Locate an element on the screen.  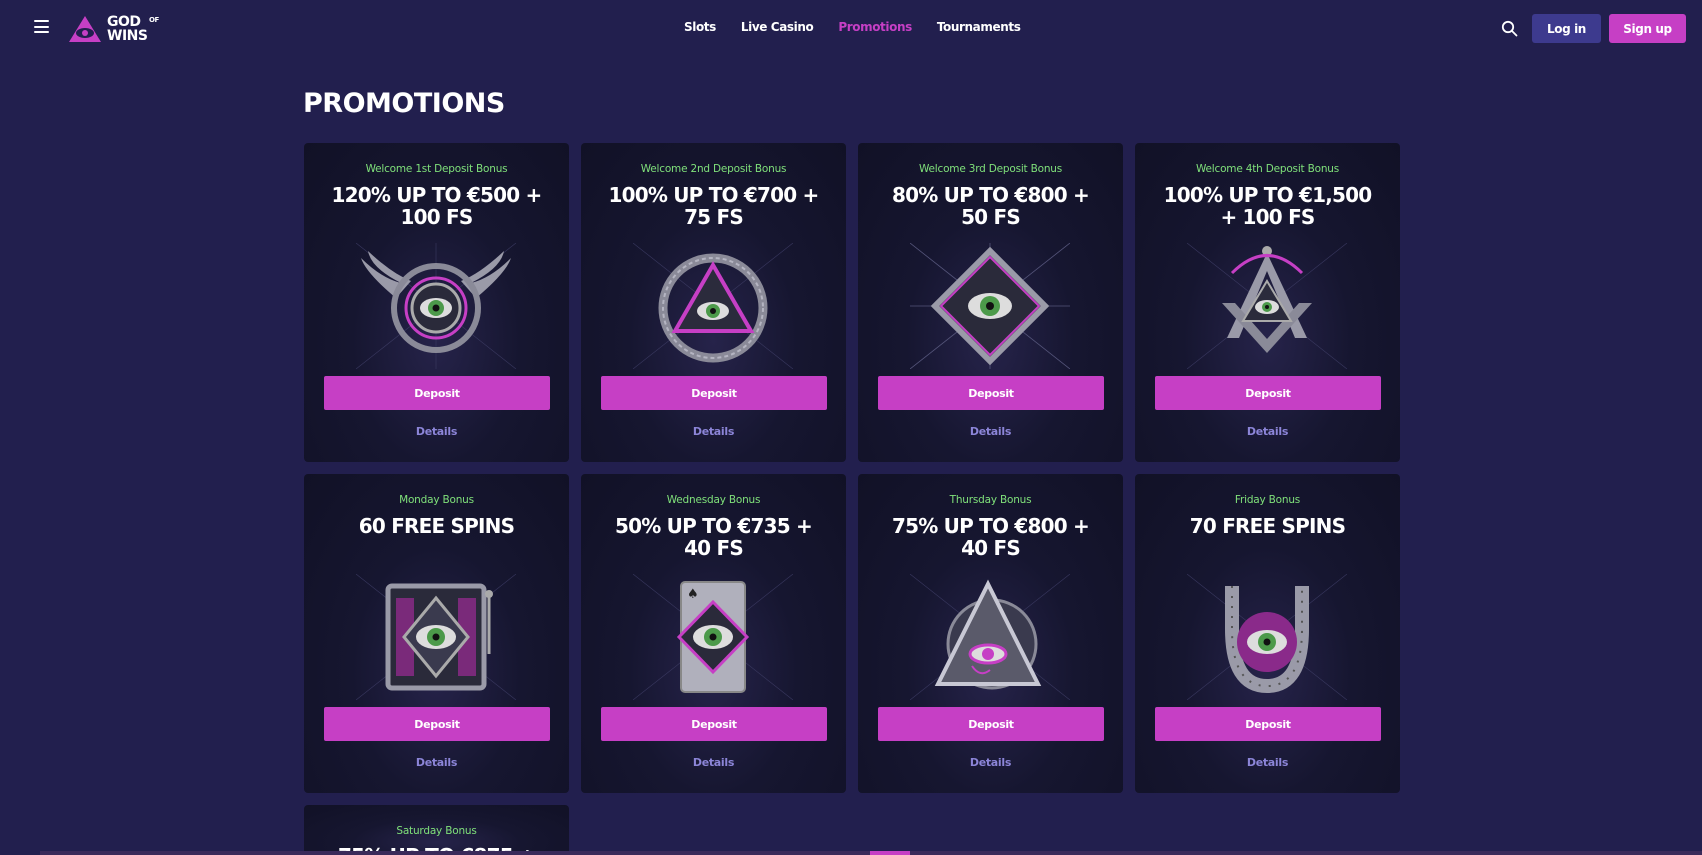
main-nav: Slots Live Casino Promotions Tournaments is located at coordinates (852, 27).